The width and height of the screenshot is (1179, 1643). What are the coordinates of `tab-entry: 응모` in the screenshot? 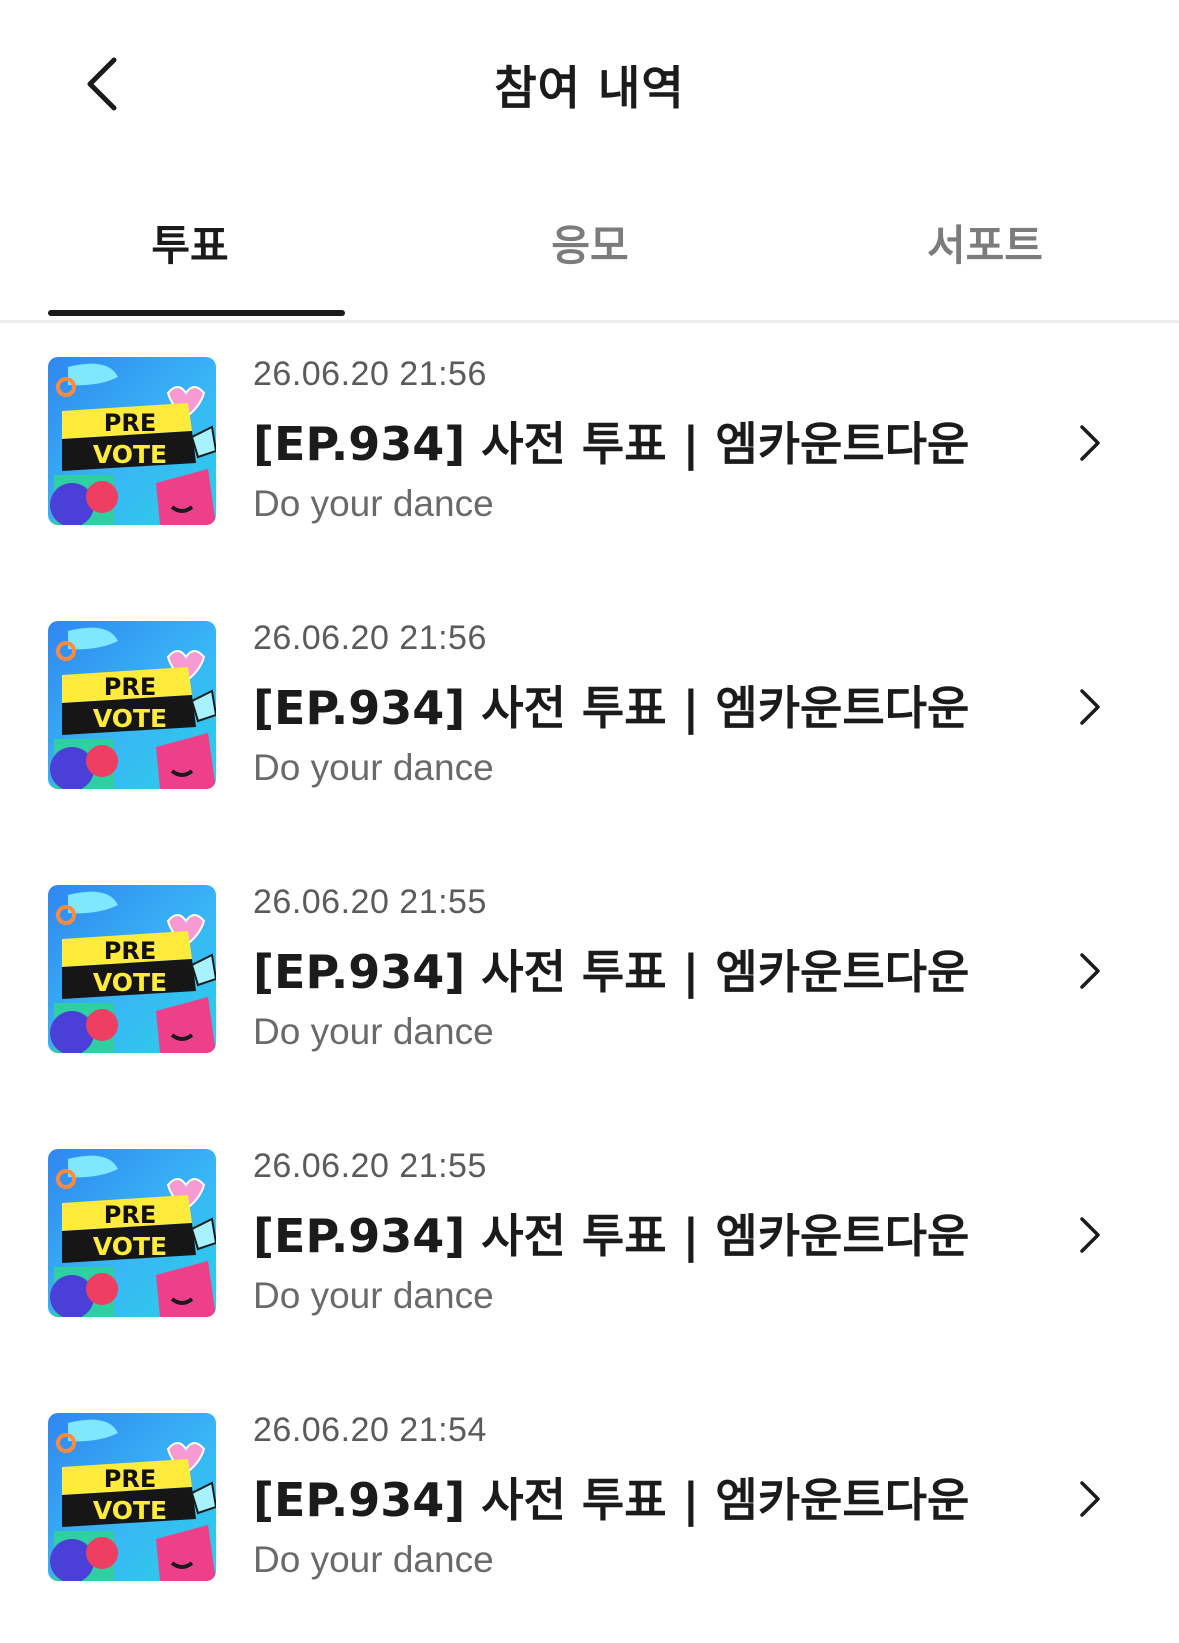 It's located at (590, 257).